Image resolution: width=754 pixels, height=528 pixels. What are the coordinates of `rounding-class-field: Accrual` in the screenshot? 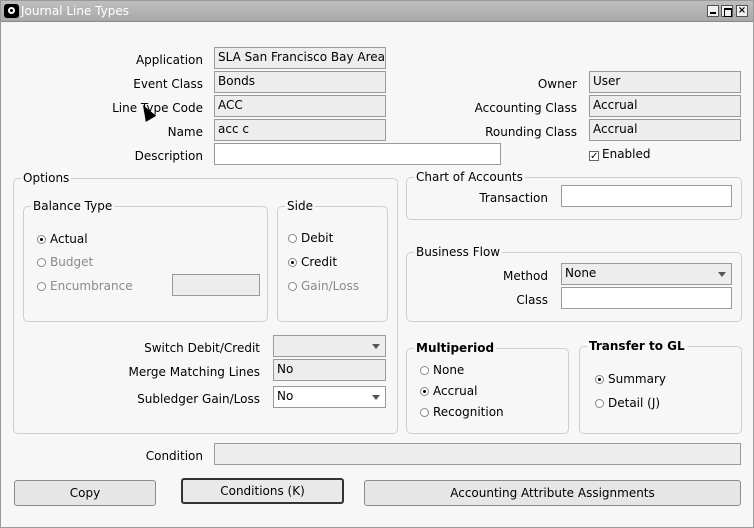 It's located at (665, 130).